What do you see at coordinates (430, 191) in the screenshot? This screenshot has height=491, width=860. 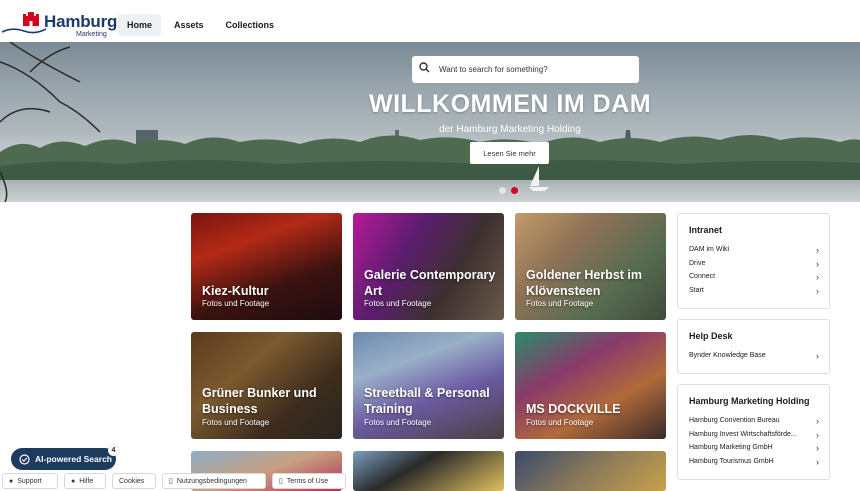 I see `water-area` at bounding box center [430, 191].